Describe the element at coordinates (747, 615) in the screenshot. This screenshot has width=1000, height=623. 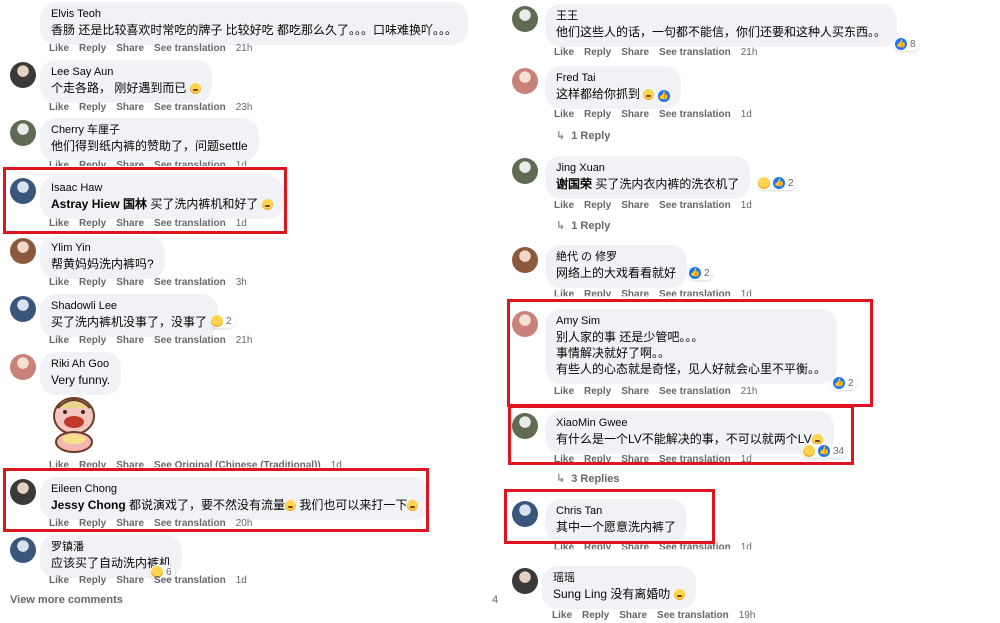
I see `timestamp: 19h` at that location.